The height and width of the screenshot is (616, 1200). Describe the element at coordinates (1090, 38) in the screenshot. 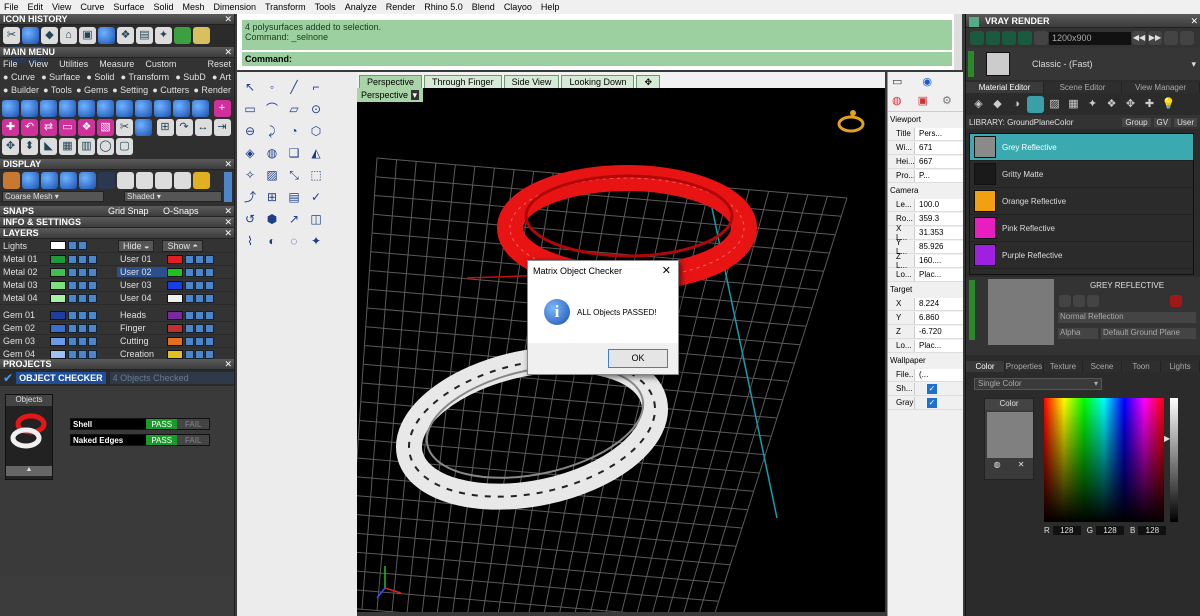

I see `resolution-field: 1200x900` at that location.